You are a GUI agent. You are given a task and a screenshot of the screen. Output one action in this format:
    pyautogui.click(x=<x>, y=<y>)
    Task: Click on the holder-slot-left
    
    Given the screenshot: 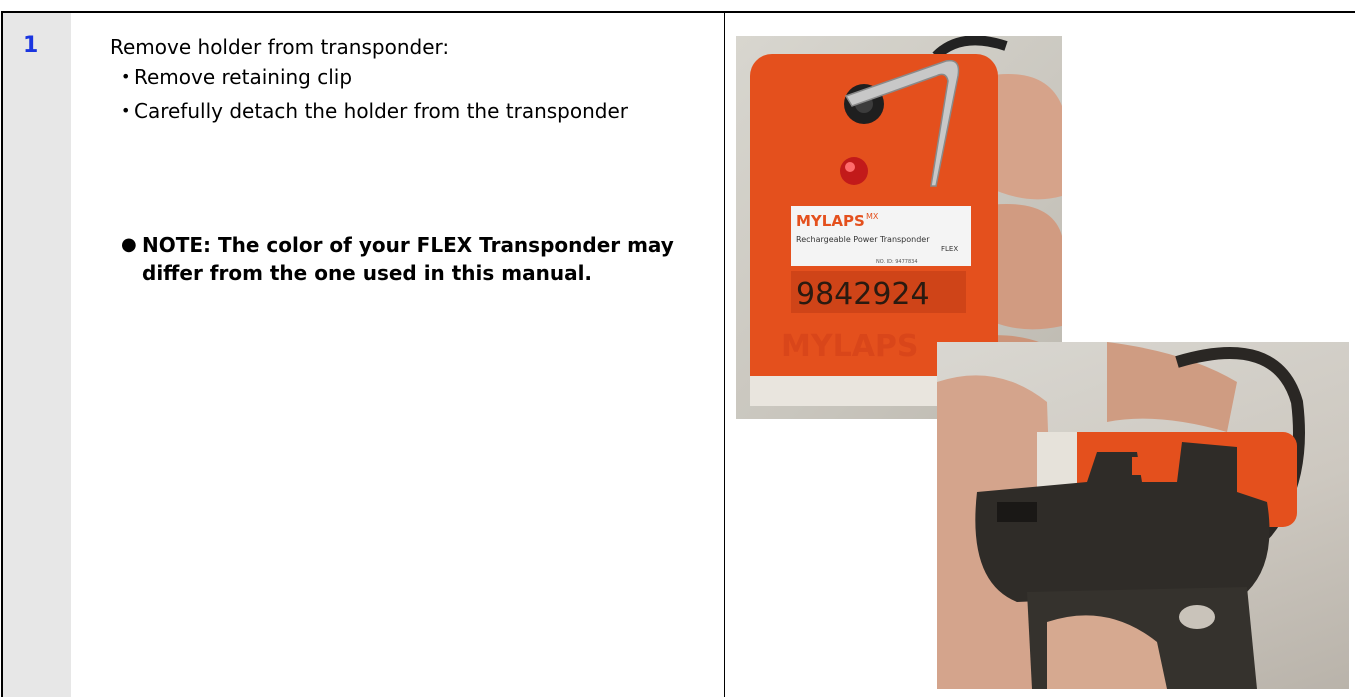 What is the action you would take?
    pyautogui.click(x=1017, y=512)
    